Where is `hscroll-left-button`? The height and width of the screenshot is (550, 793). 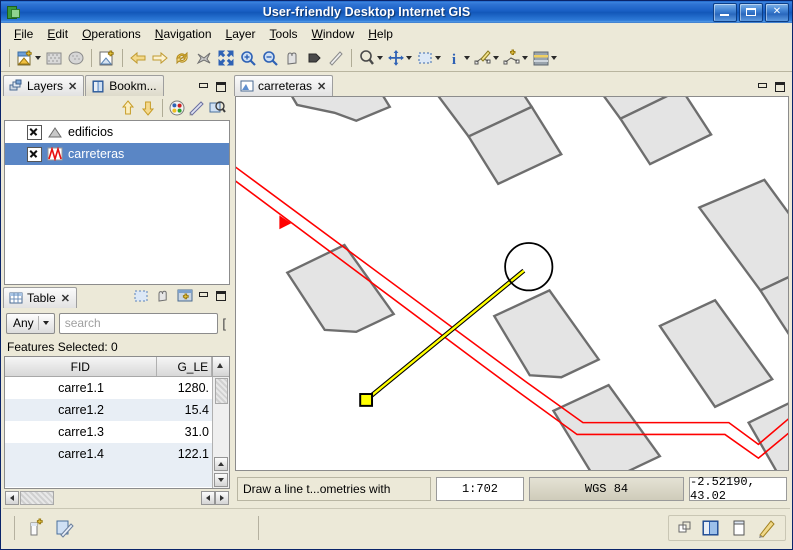 hscroll-left-button is located at coordinates (12, 498).